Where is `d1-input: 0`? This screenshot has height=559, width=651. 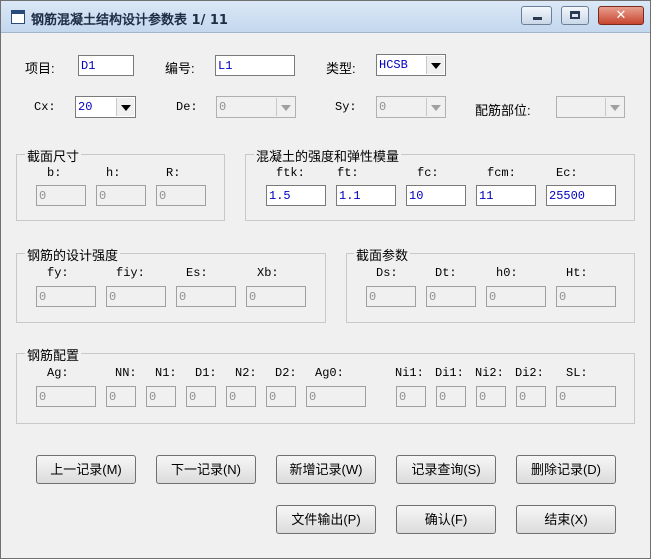
d1-input: 0 is located at coordinates (201, 396).